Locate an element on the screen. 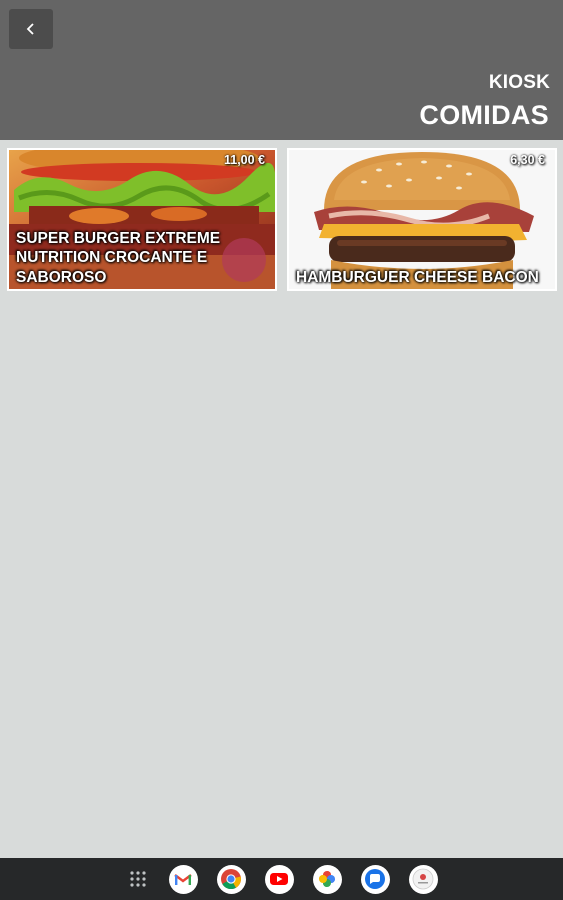  messages-icon is located at coordinates (375, 879).